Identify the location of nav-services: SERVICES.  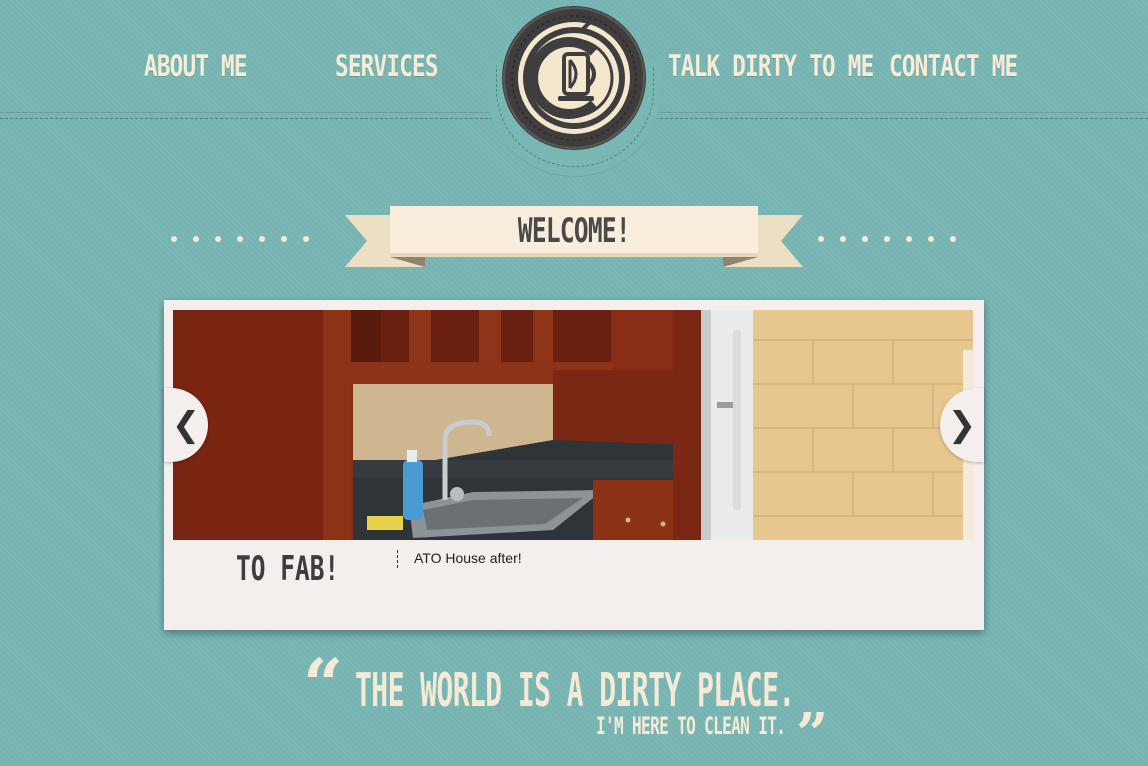
(386, 66).